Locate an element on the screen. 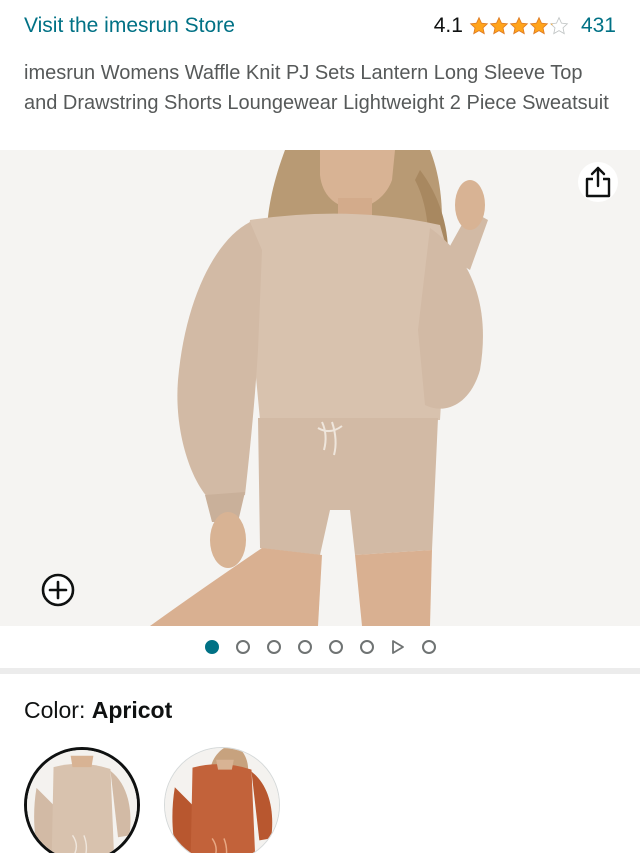  video-play-icon is located at coordinates (398, 647).